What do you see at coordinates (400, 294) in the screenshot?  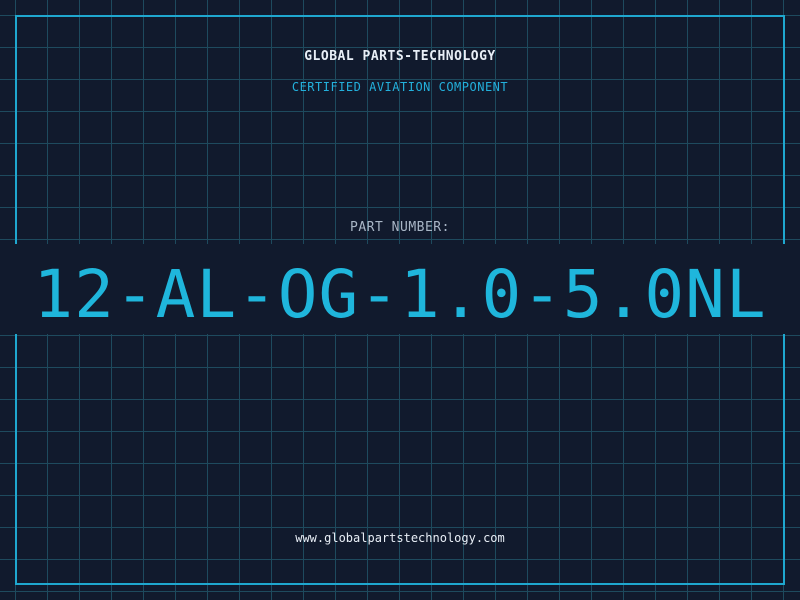 I see `part-number-value: 12-AL-OG-1.0-5.0NL` at bounding box center [400, 294].